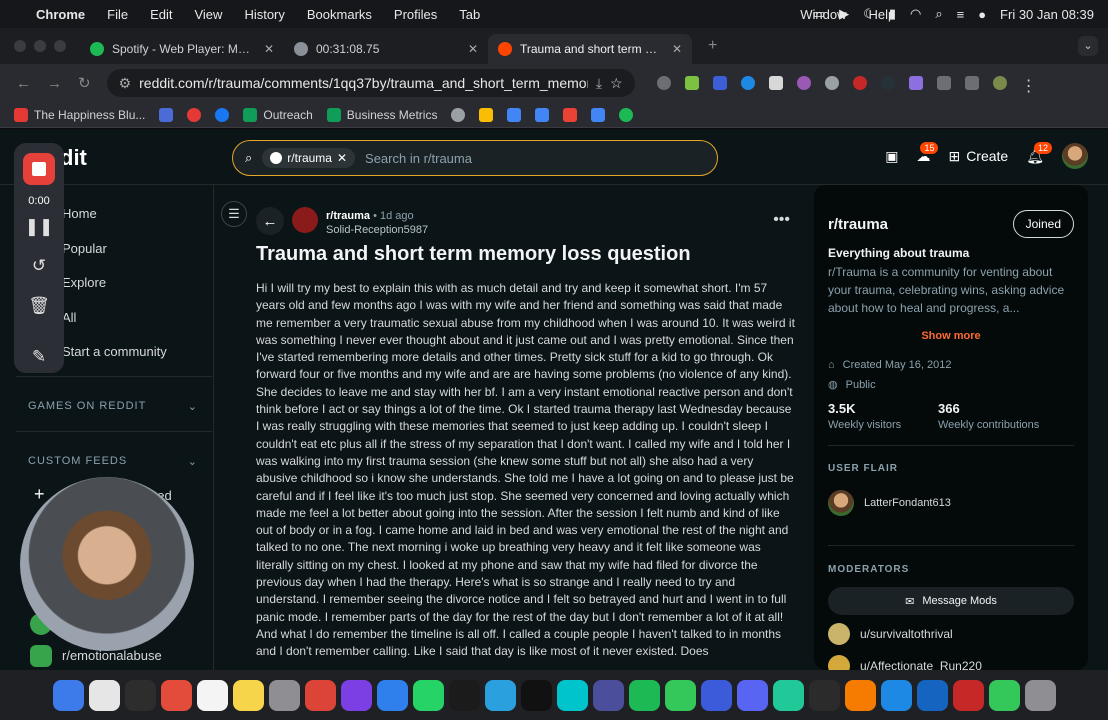  What do you see at coordinates (915, 14) in the screenshot?
I see `wifi-icon: ◠` at bounding box center [915, 14].